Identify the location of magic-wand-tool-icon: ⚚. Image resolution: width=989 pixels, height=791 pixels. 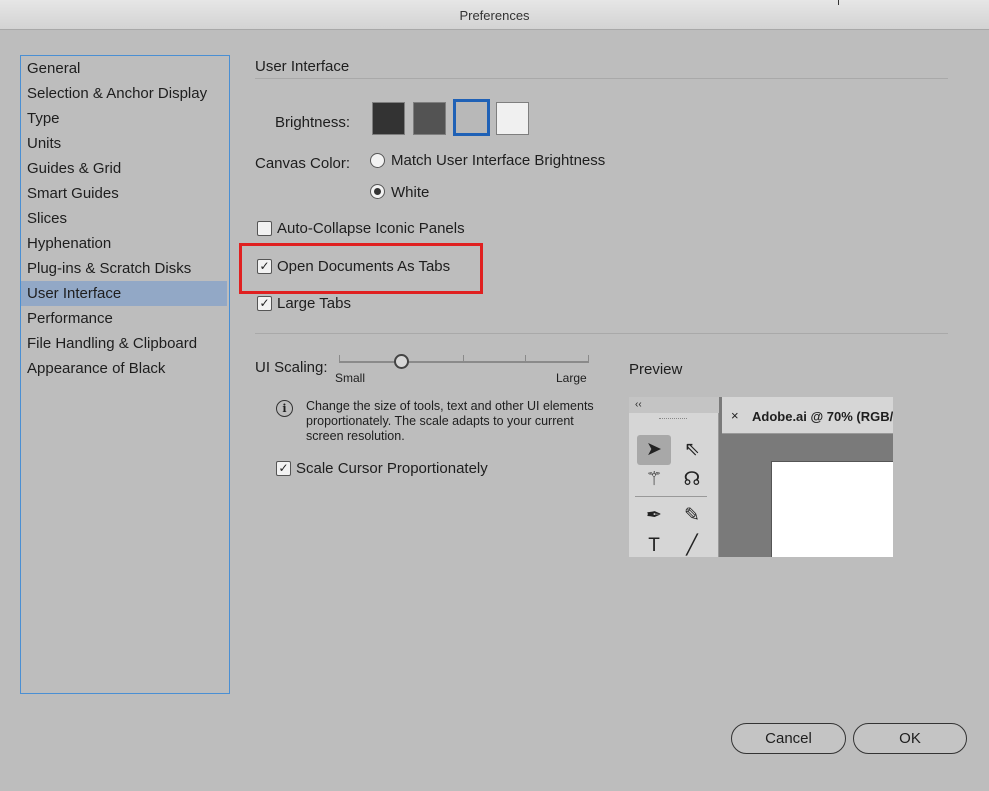
(654, 479).